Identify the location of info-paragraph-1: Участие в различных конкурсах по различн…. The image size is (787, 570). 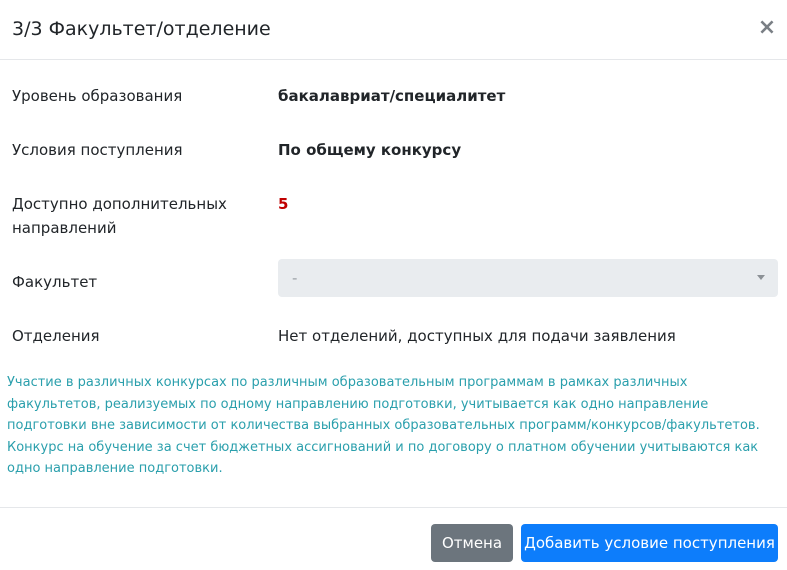
(383, 404).